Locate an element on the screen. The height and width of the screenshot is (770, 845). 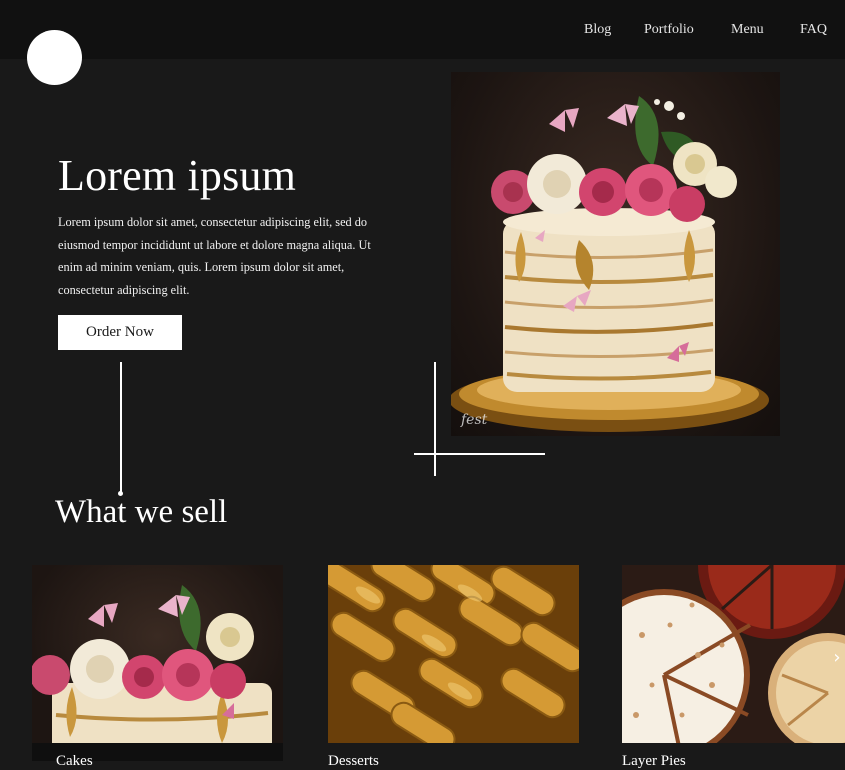
nav-item-menu: Menu is located at coordinates (747, 30).